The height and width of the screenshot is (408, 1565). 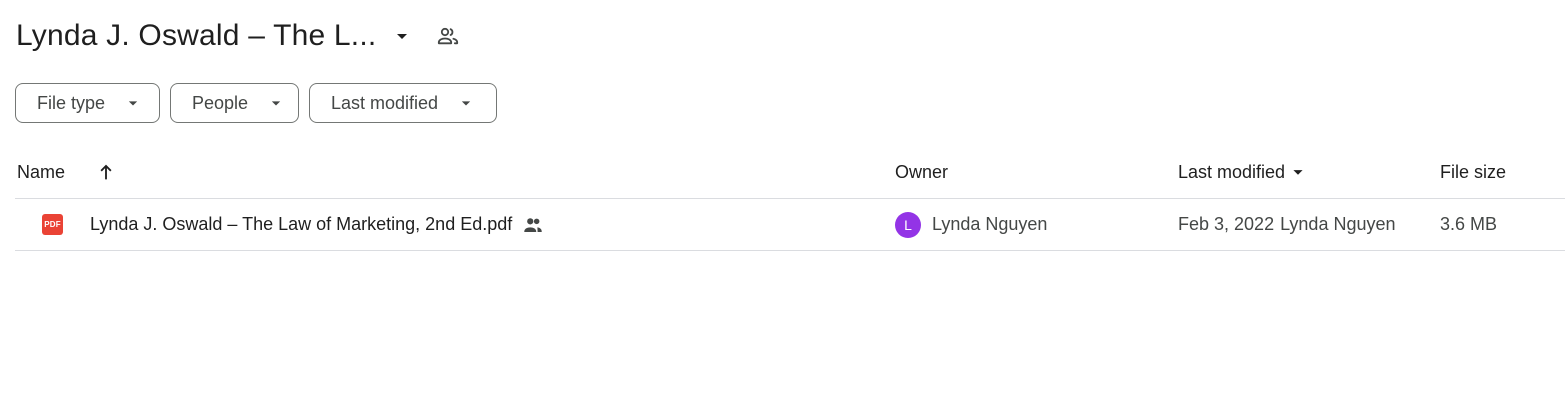 What do you see at coordinates (1232, 171) in the screenshot?
I see `column-label: Last modified` at bounding box center [1232, 171].